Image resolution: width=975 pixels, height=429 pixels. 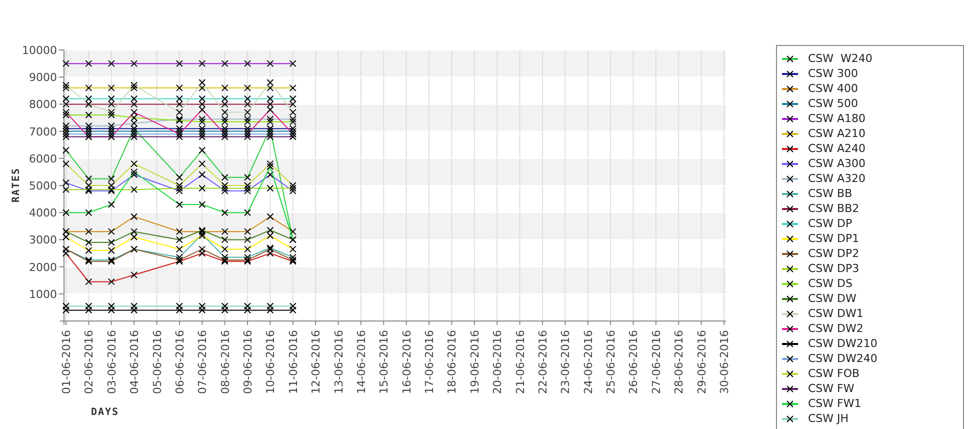 I want to click on x-tick-label: 21-06-2016, so click(x=520, y=362).